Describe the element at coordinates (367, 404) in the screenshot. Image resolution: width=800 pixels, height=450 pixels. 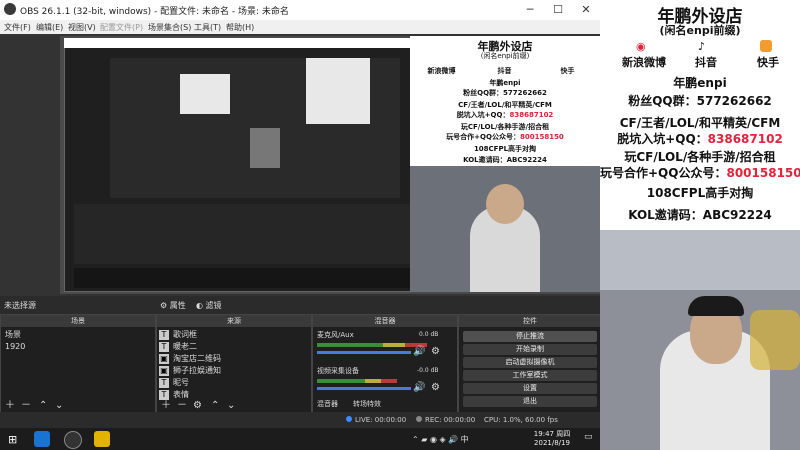
I see `tab-transitions: 转场特效` at that location.